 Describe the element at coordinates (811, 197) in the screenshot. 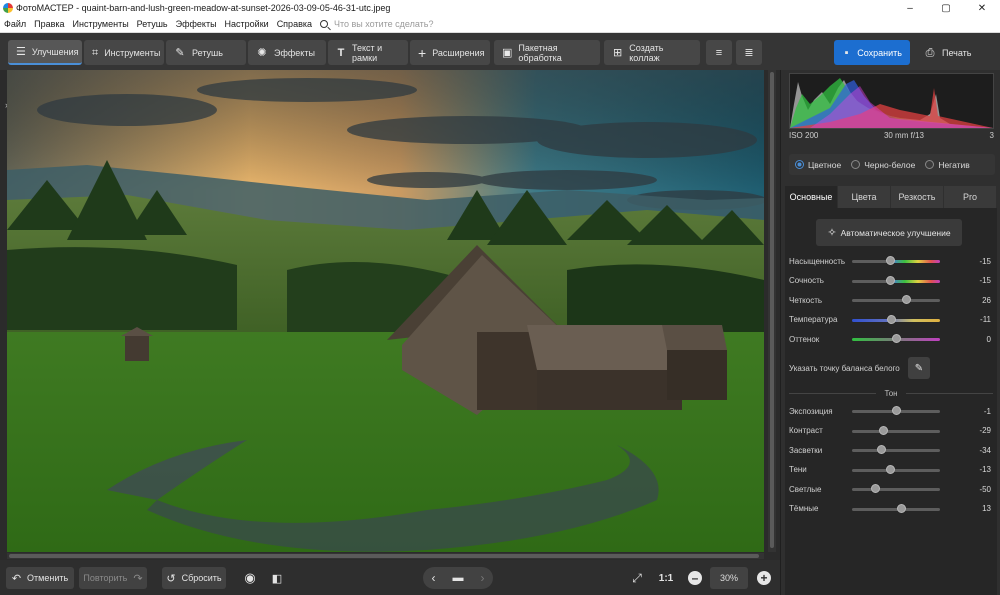

I see `tab-basic: Основные` at that location.